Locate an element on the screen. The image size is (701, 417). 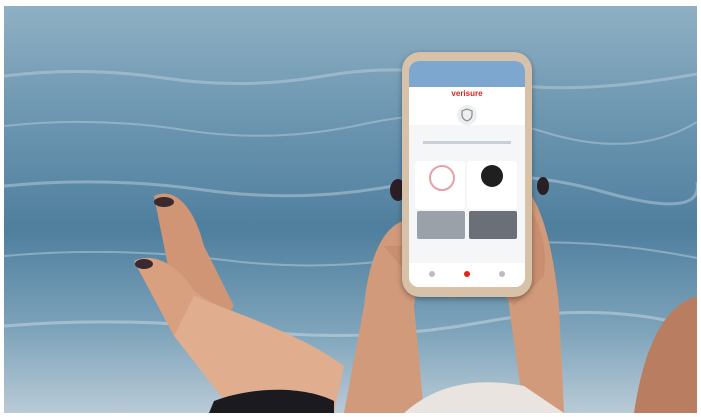
status-bar is located at coordinates (467, 74).